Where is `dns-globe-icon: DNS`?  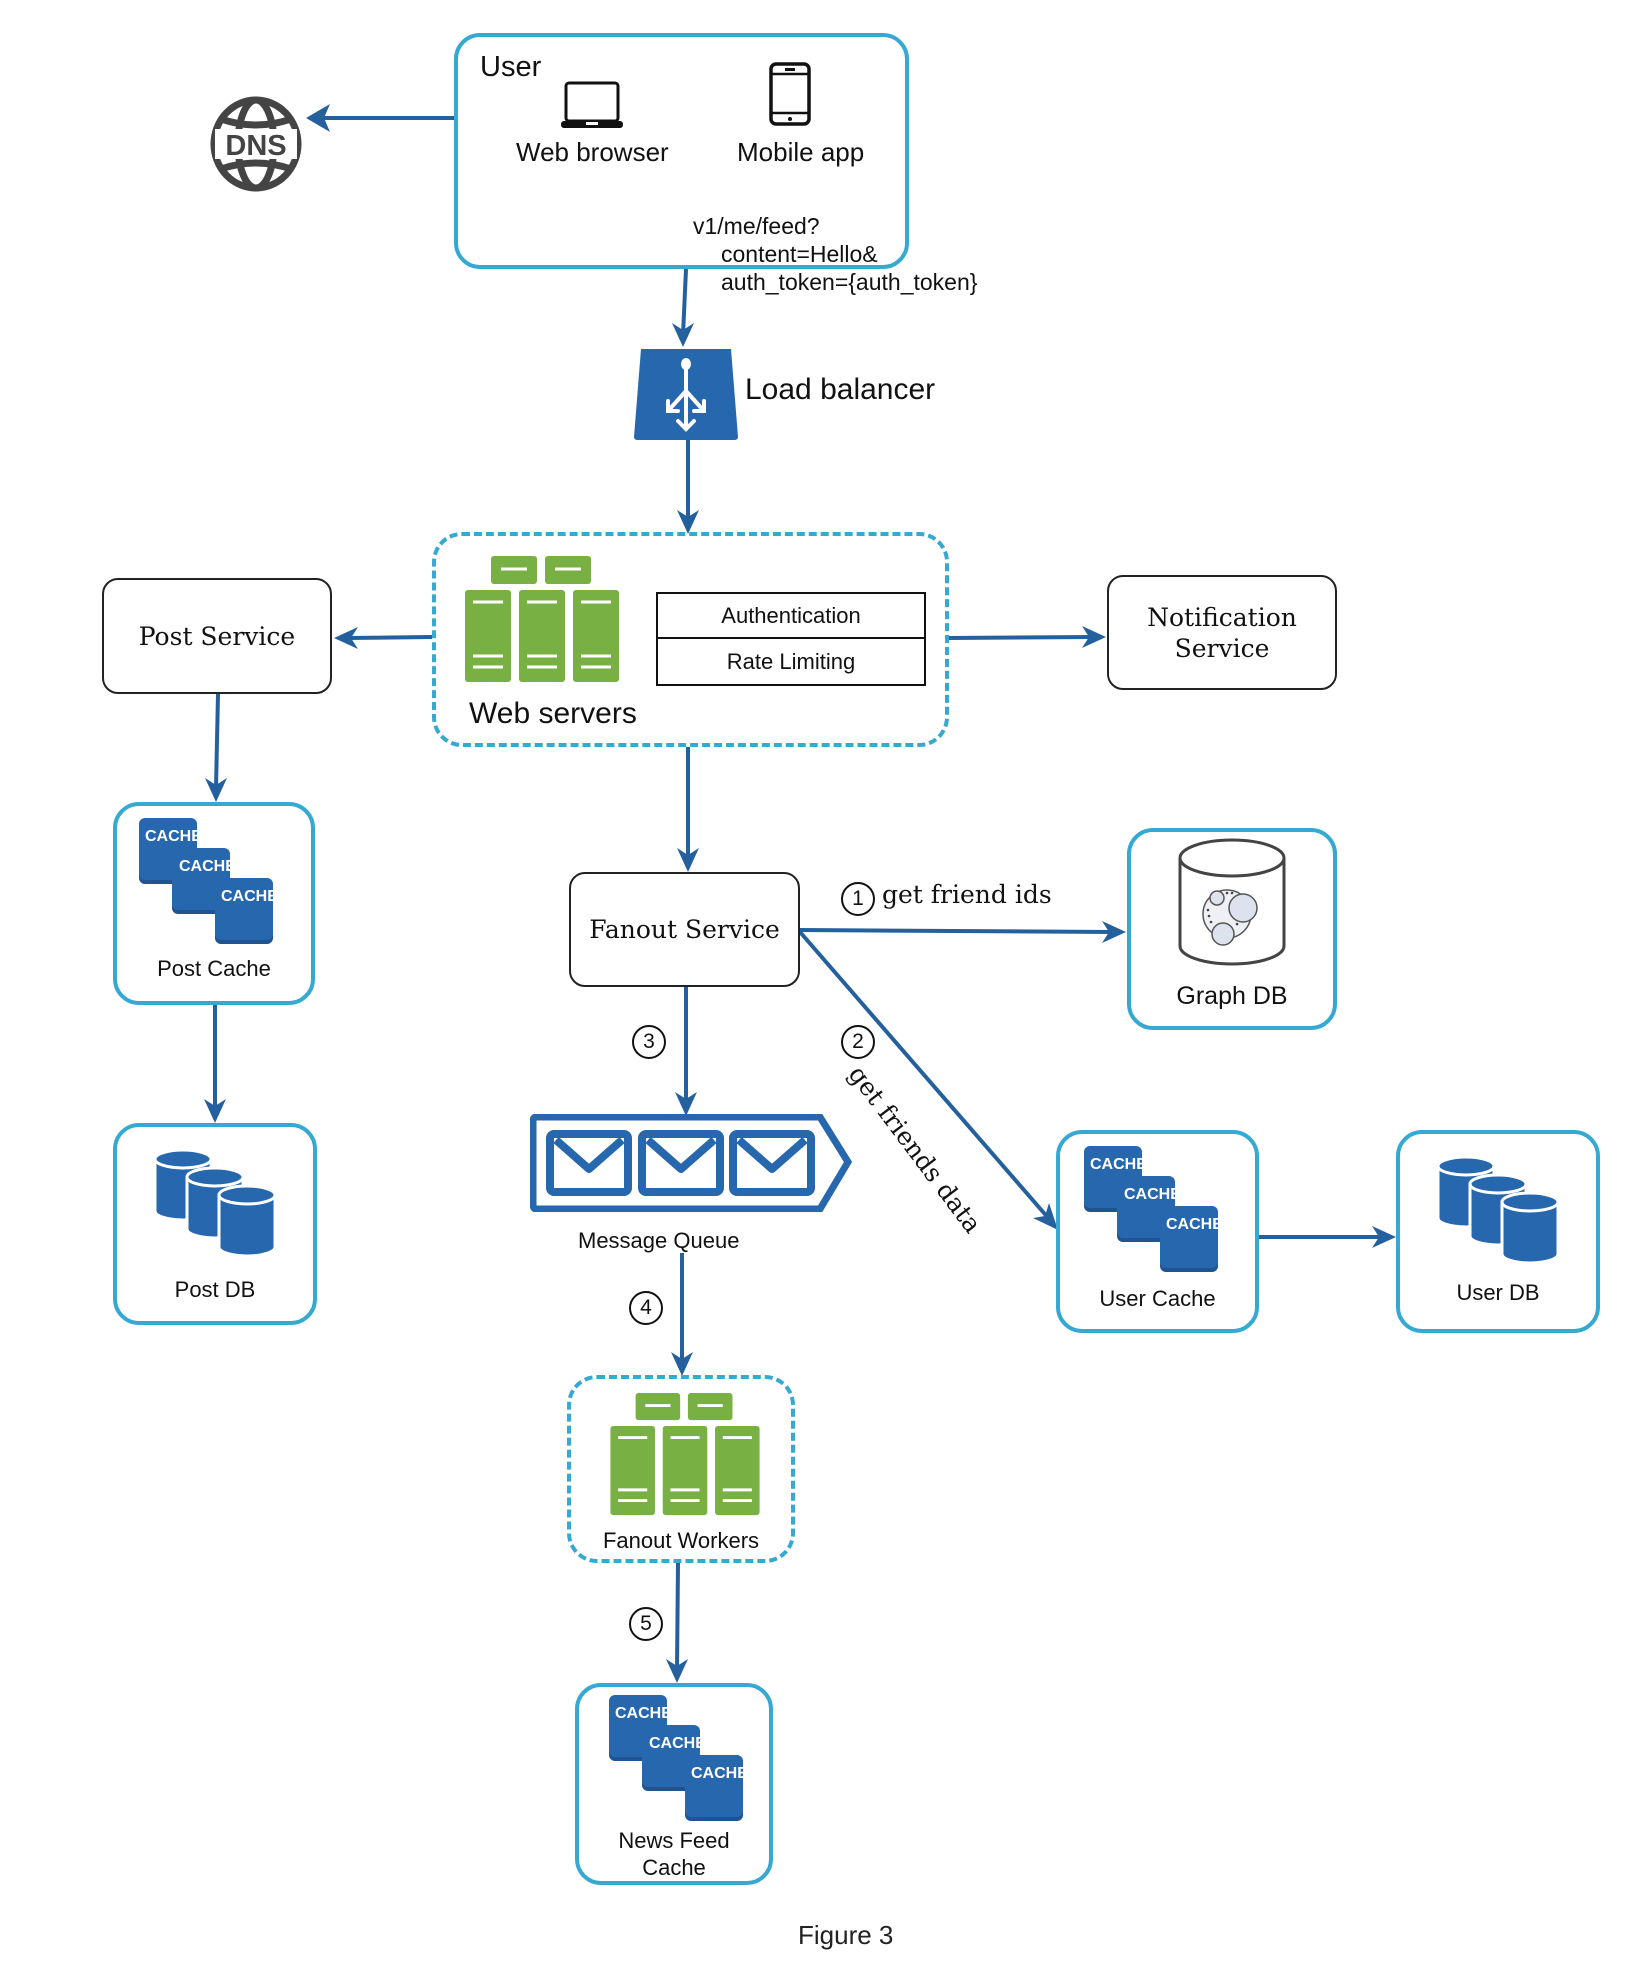
dns-globe-icon: DNS is located at coordinates (256, 144).